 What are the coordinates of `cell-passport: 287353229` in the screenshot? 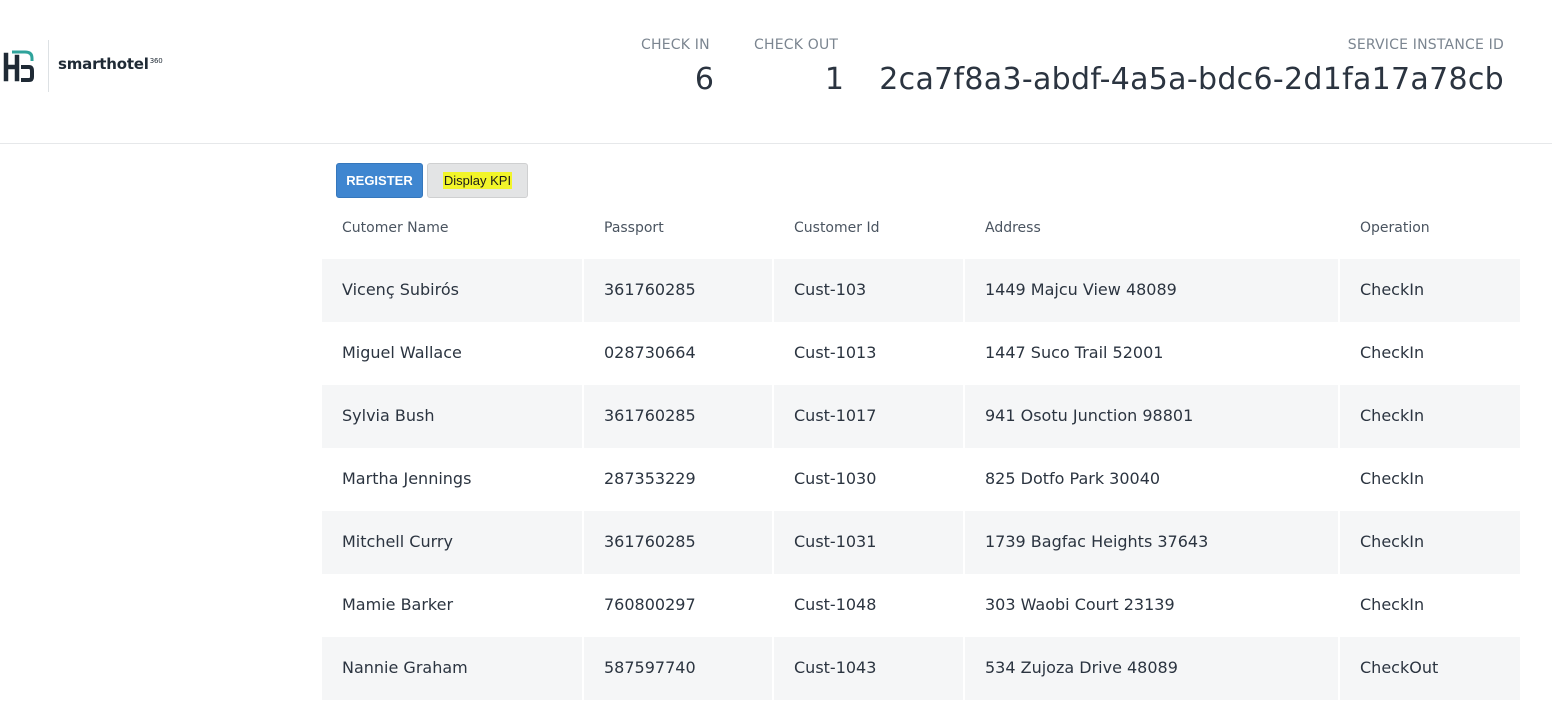 It's located at (650, 478).